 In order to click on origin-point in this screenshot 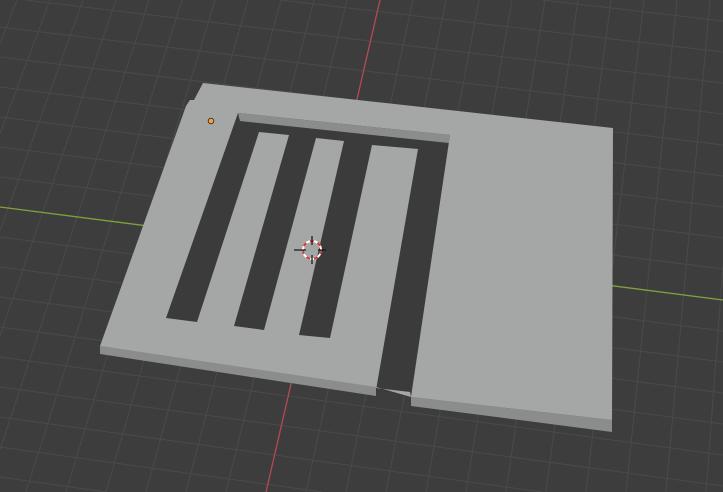, I will do `click(211, 121)`.